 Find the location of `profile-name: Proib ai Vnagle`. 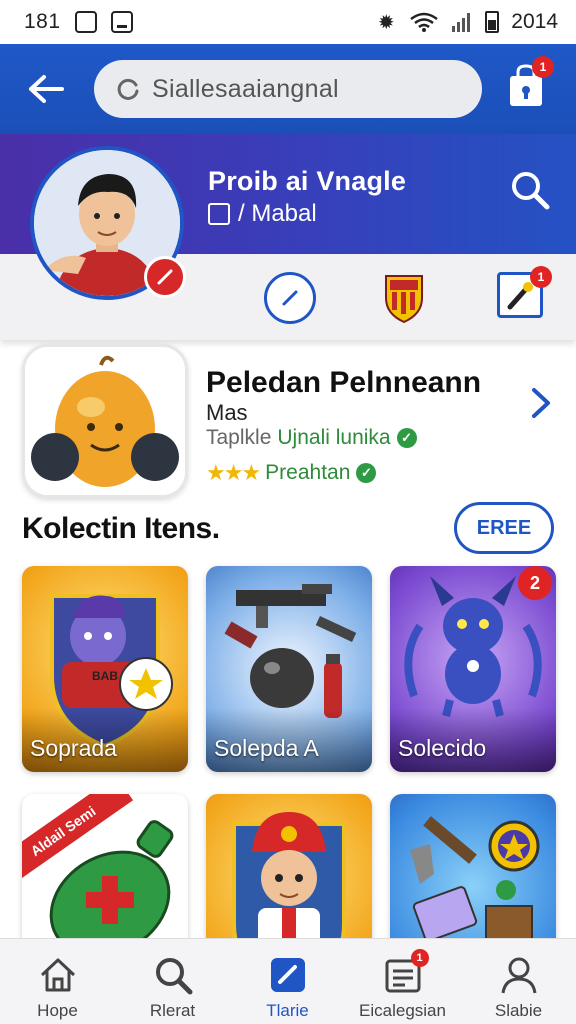

profile-name: Proib ai Vnagle is located at coordinates (307, 181).